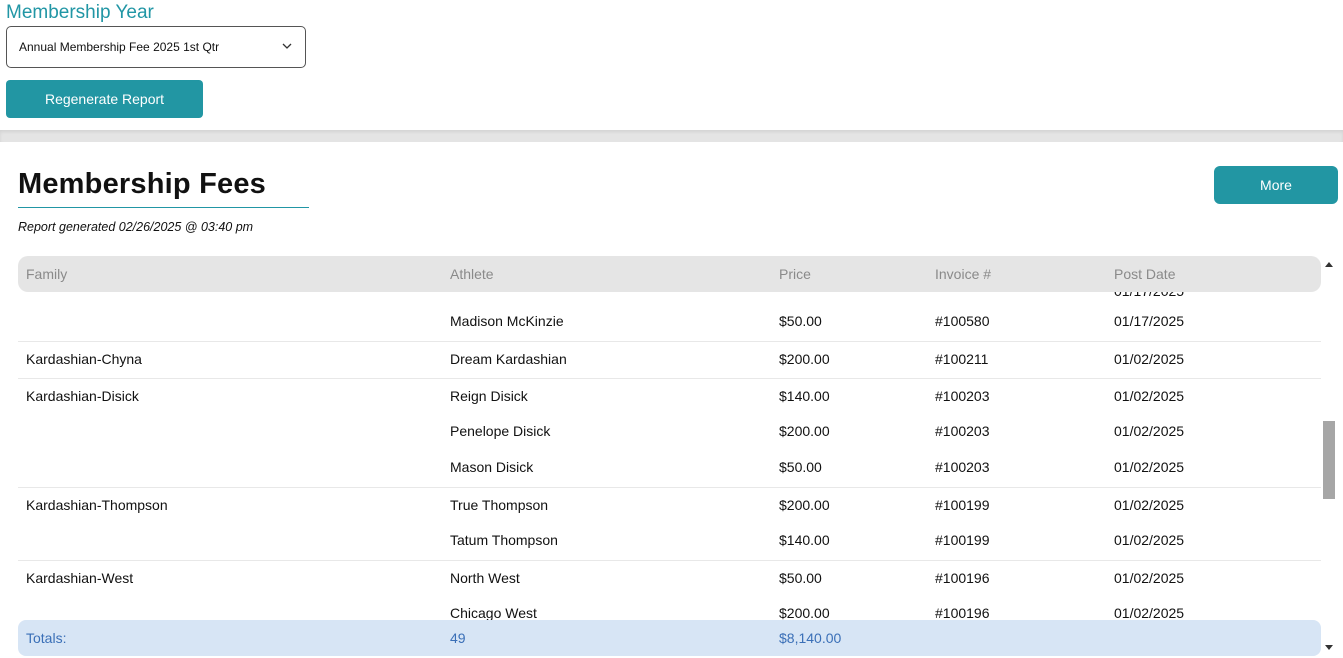 This screenshot has width=1343, height=658. I want to click on title-underline, so click(163, 207).